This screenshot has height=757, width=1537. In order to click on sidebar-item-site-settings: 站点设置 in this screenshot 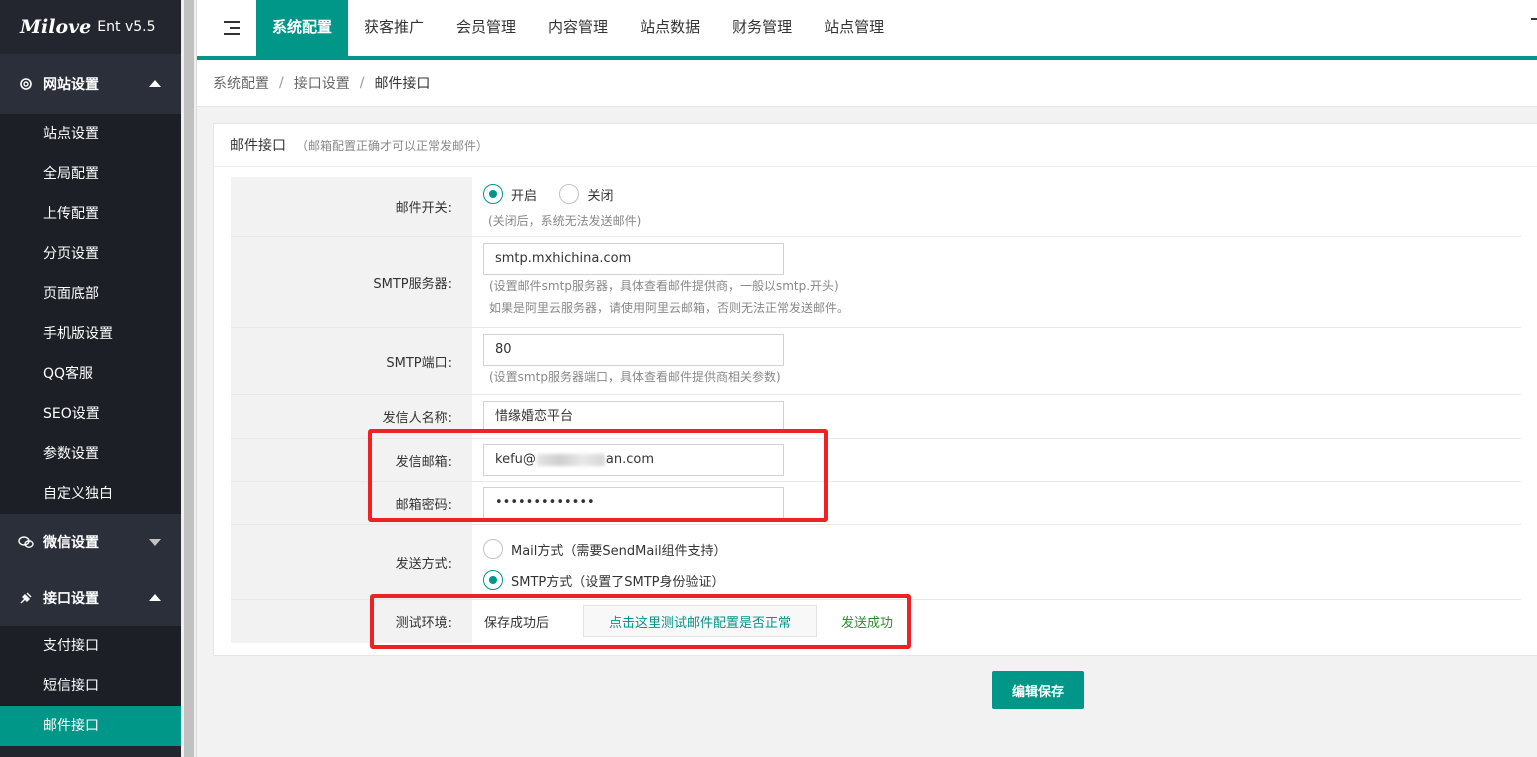, I will do `click(90, 134)`.